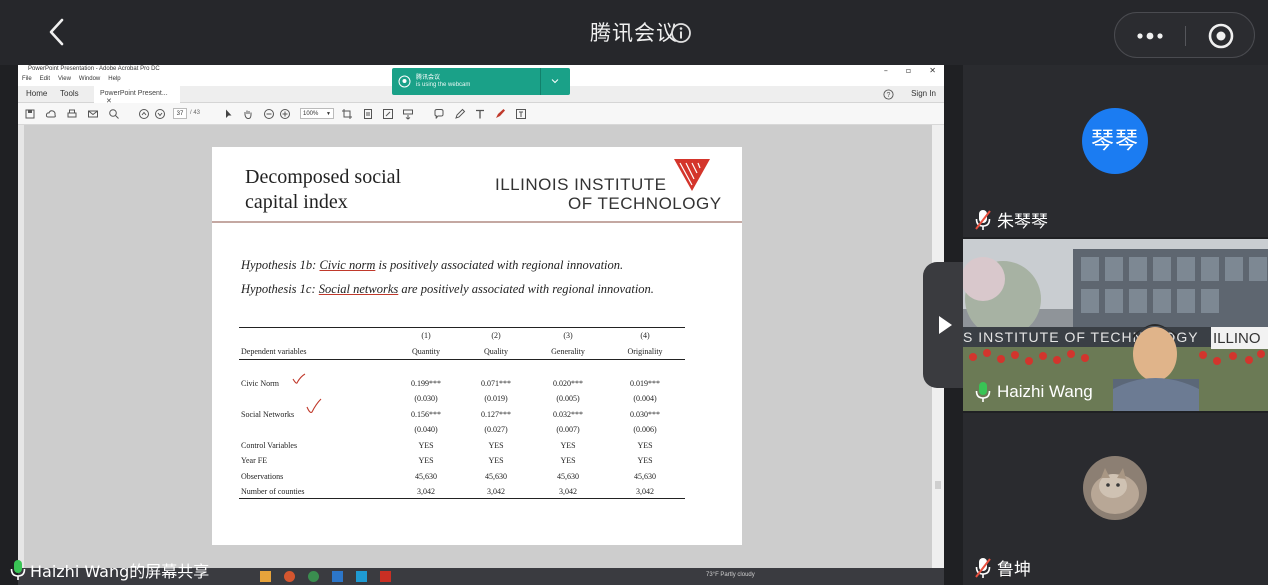 This screenshot has width=1268, height=585. I want to click on participant-tile: 鲁坤, so click(1115, 499).